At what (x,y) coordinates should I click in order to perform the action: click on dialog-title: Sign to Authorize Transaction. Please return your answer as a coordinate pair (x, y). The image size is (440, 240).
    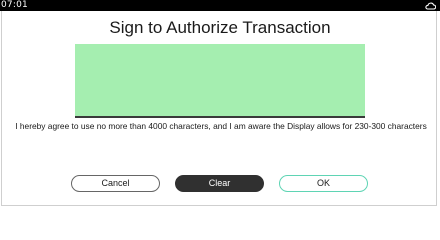
    Looking at the image, I should click on (220, 27).